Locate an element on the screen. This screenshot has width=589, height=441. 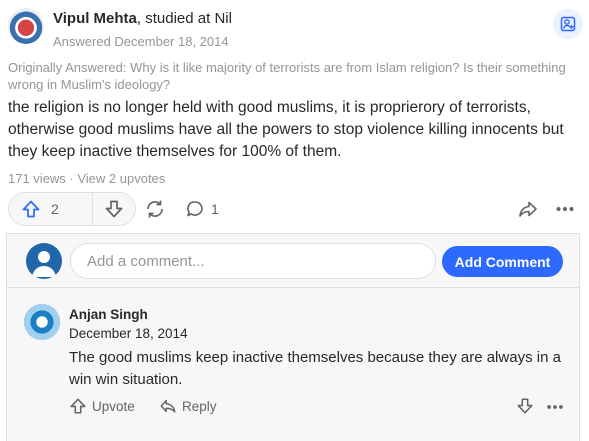
default-user-icon is located at coordinates (44, 264).